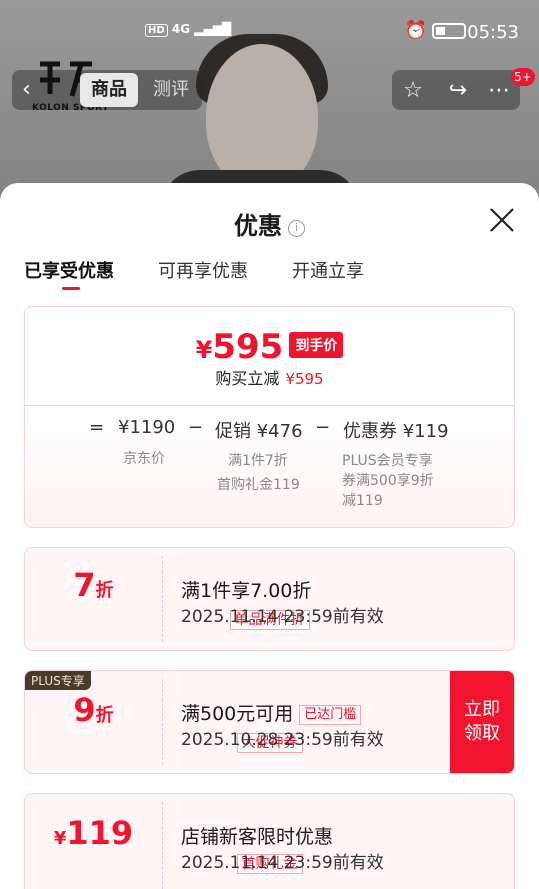  I want to click on coupon-1-validity: 2025.11.14 23:59前有效, so click(282, 617).